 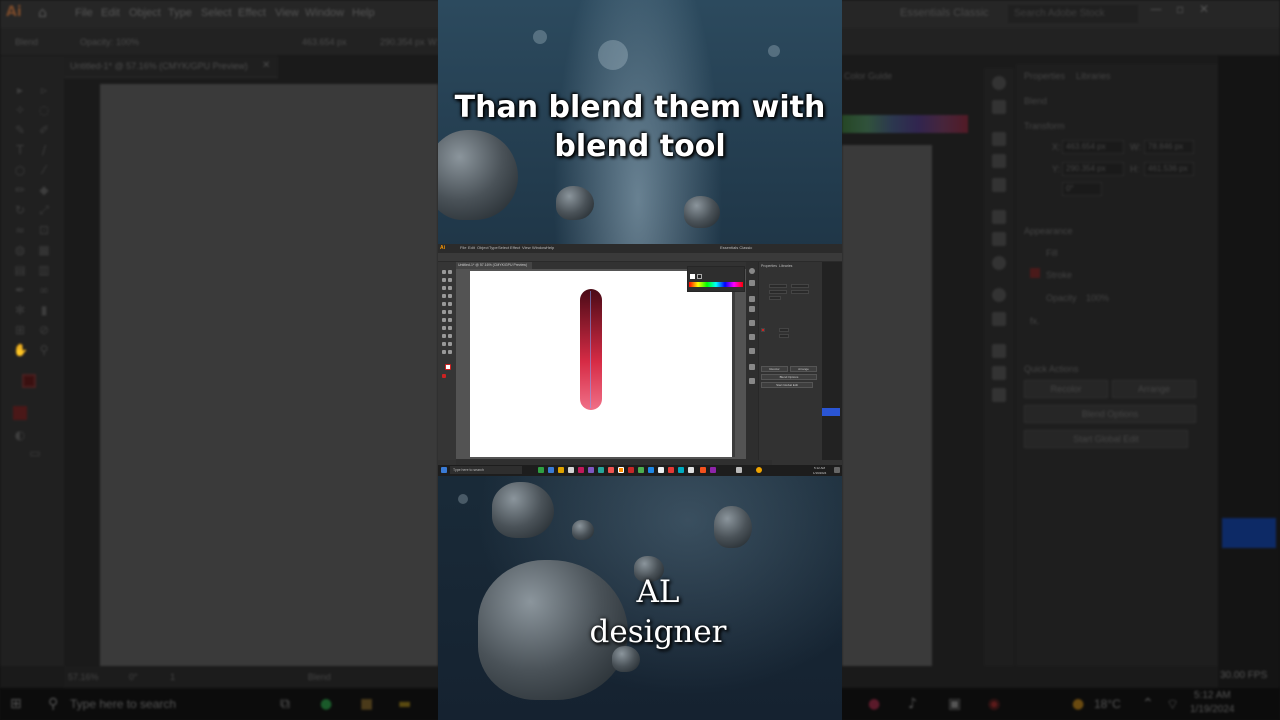 I want to click on bg-type-icon: T, so click(x=20, y=150).